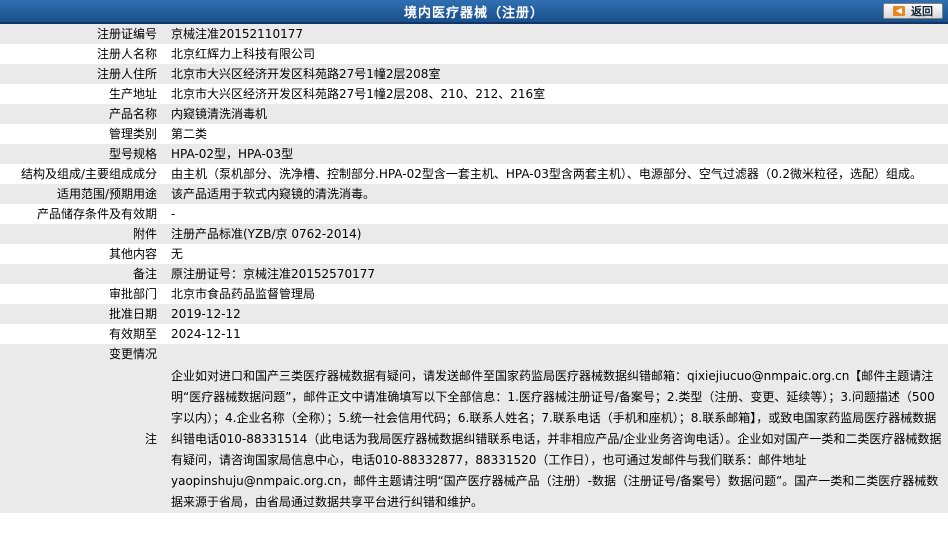 The width and height of the screenshot is (948, 548). I want to click on field-label: 备注, so click(81, 274).